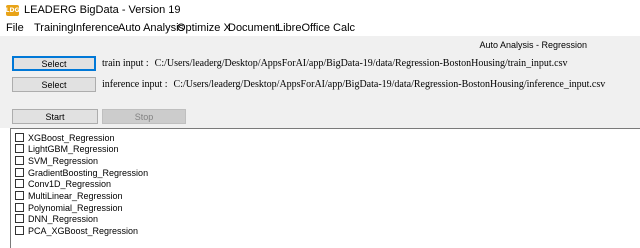  Describe the element at coordinates (316, 28) in the screenshot. I see `menu-libreoffice-calc: LibreOffice Calc` at that location.